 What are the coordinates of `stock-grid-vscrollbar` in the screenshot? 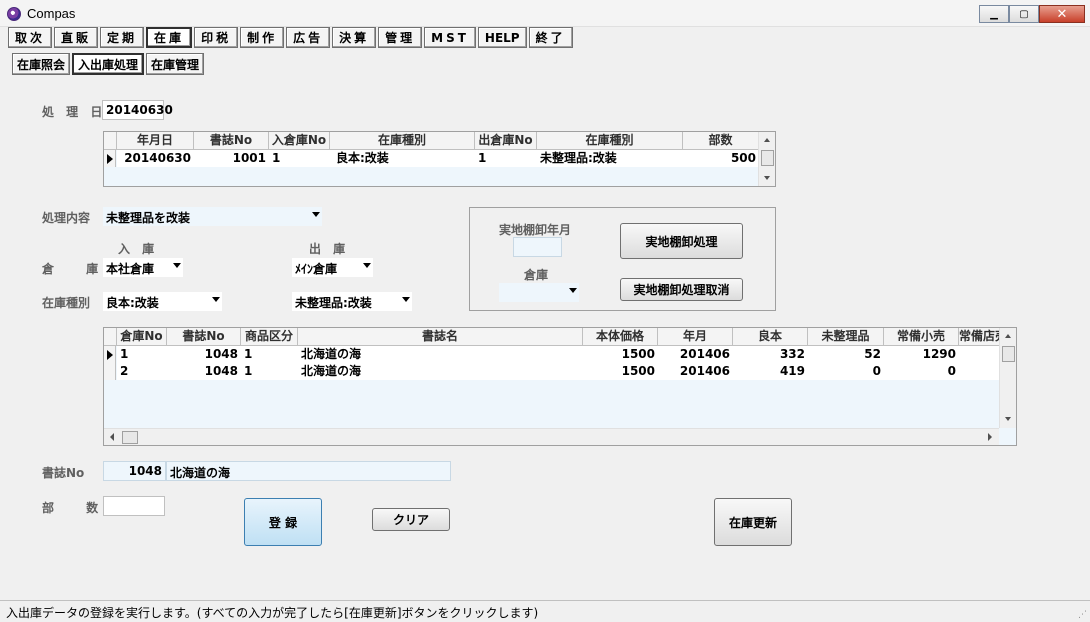 It's located at (1007, 378).